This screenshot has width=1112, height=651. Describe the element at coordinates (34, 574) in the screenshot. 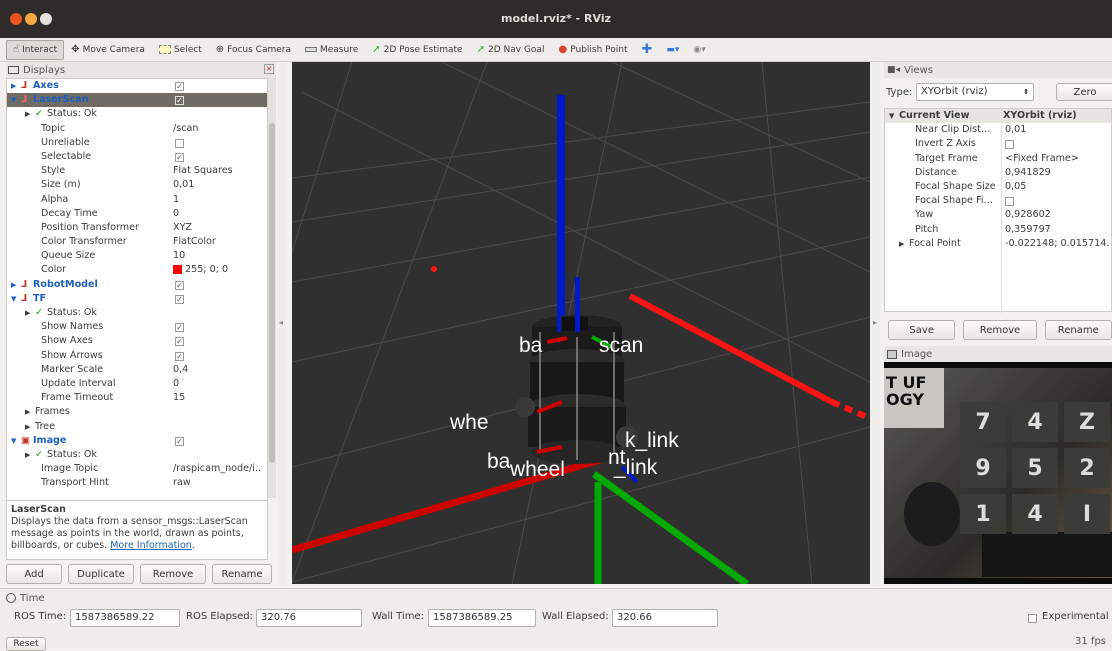

I see `add-display-button: Add` at that location.